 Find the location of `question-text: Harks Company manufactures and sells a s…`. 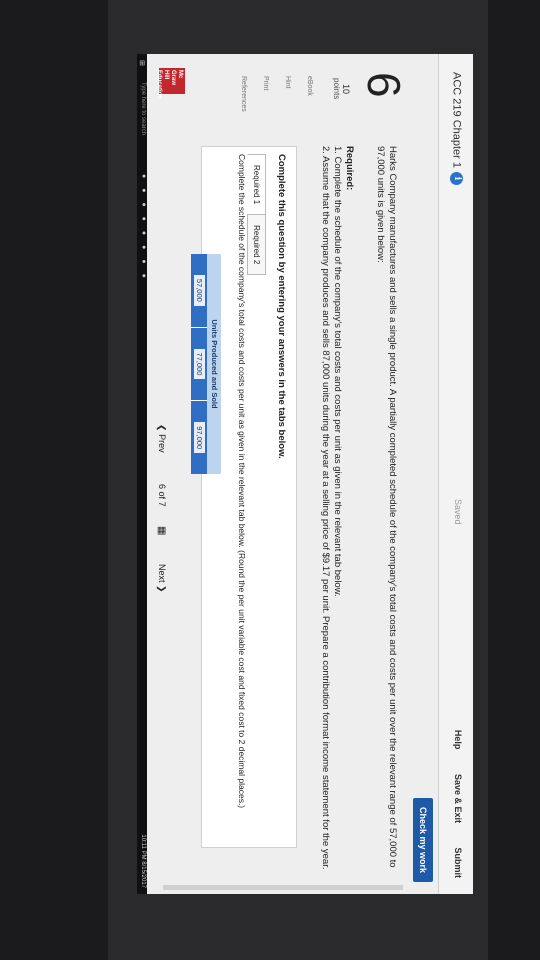

question-text: Harks Company manufactures and sells a s… is located at coordinates (386, 507).